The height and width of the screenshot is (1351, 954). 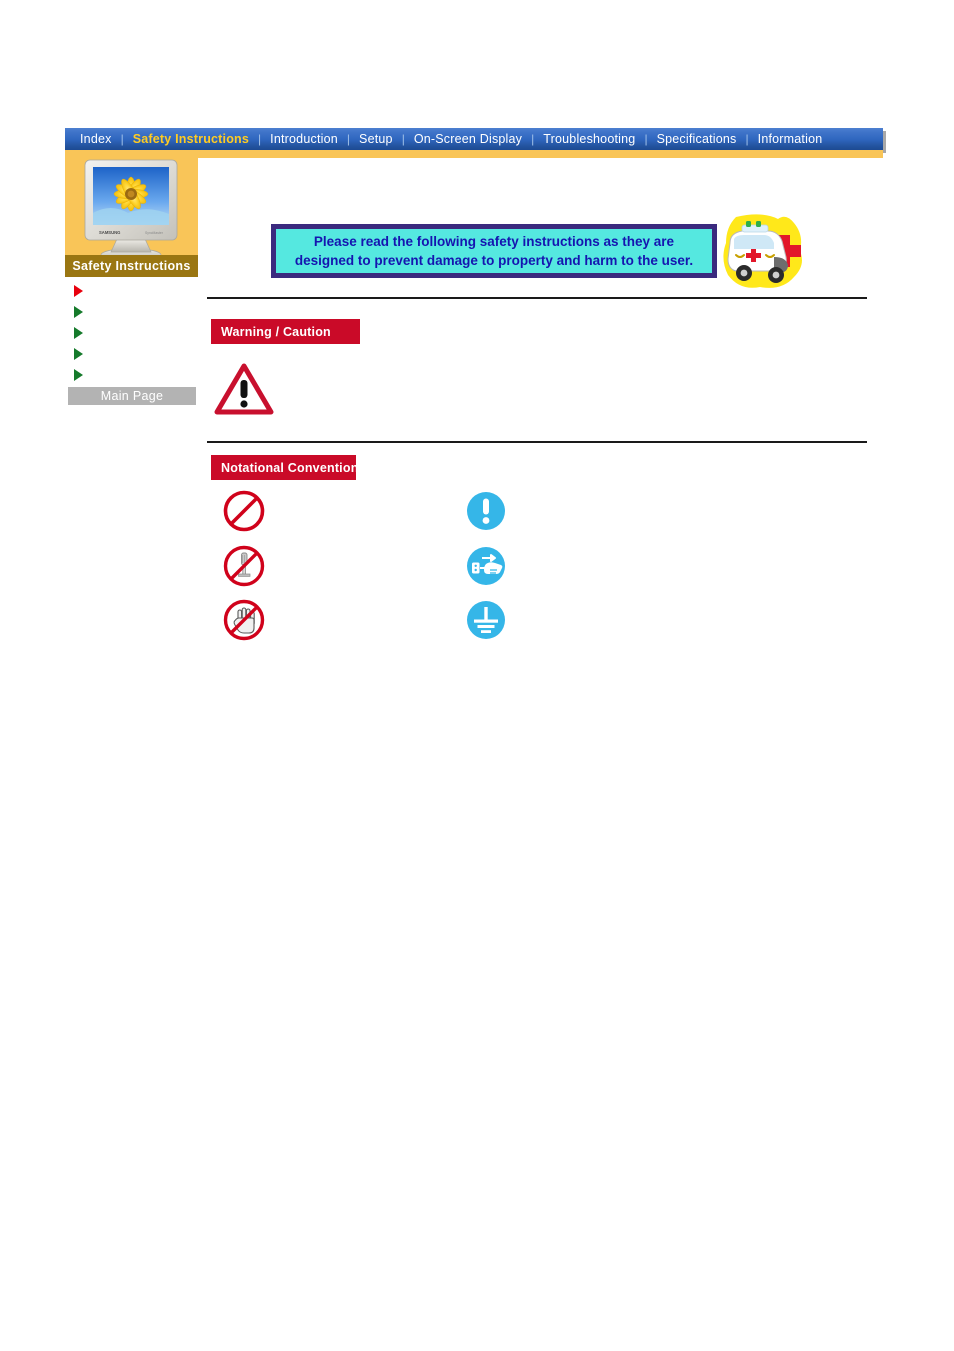 I want to click on prohibition-icon, so click(x=244, y=511).